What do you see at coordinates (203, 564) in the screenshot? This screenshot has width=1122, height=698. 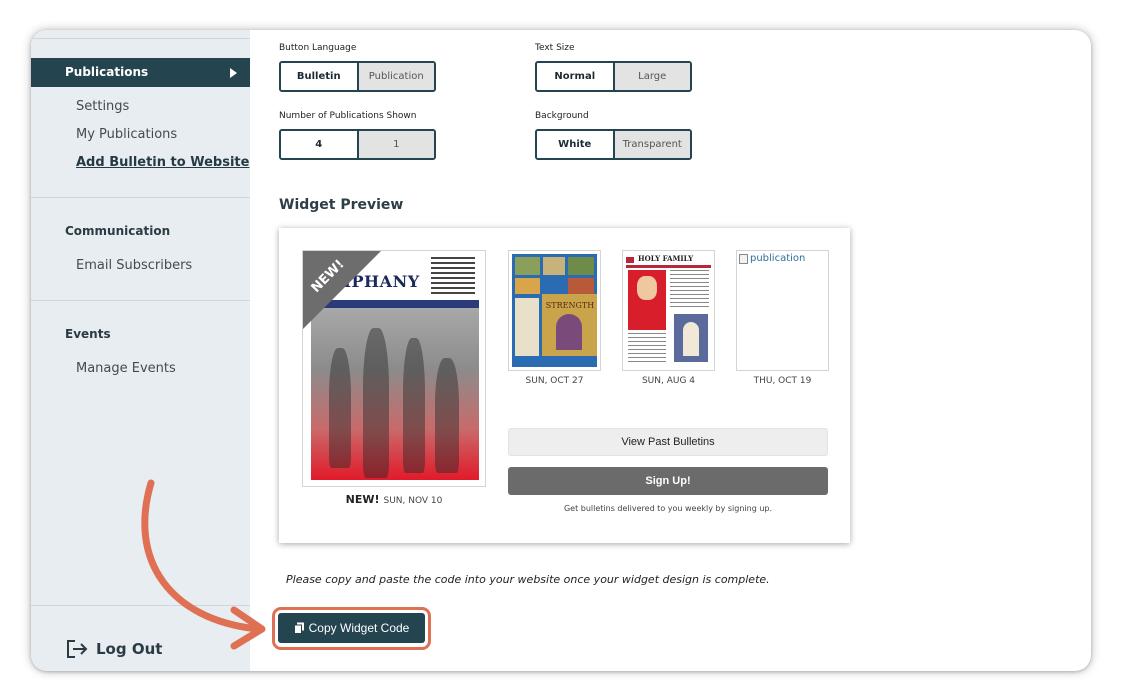 I see `annotation-arrow` at bounding box center [203, 564].